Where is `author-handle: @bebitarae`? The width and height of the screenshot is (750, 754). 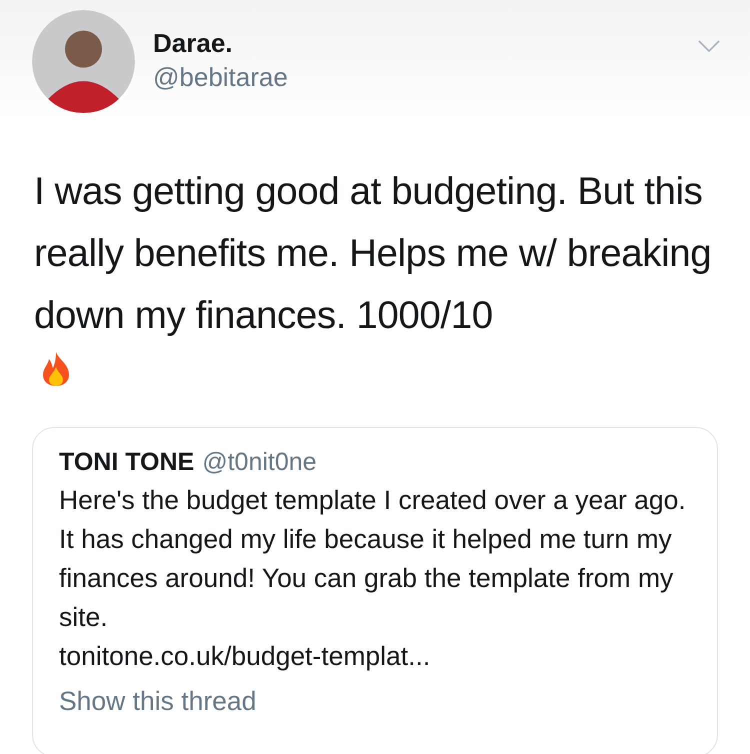 author-handle: @bebitarae is located at coordinates (220, 77).